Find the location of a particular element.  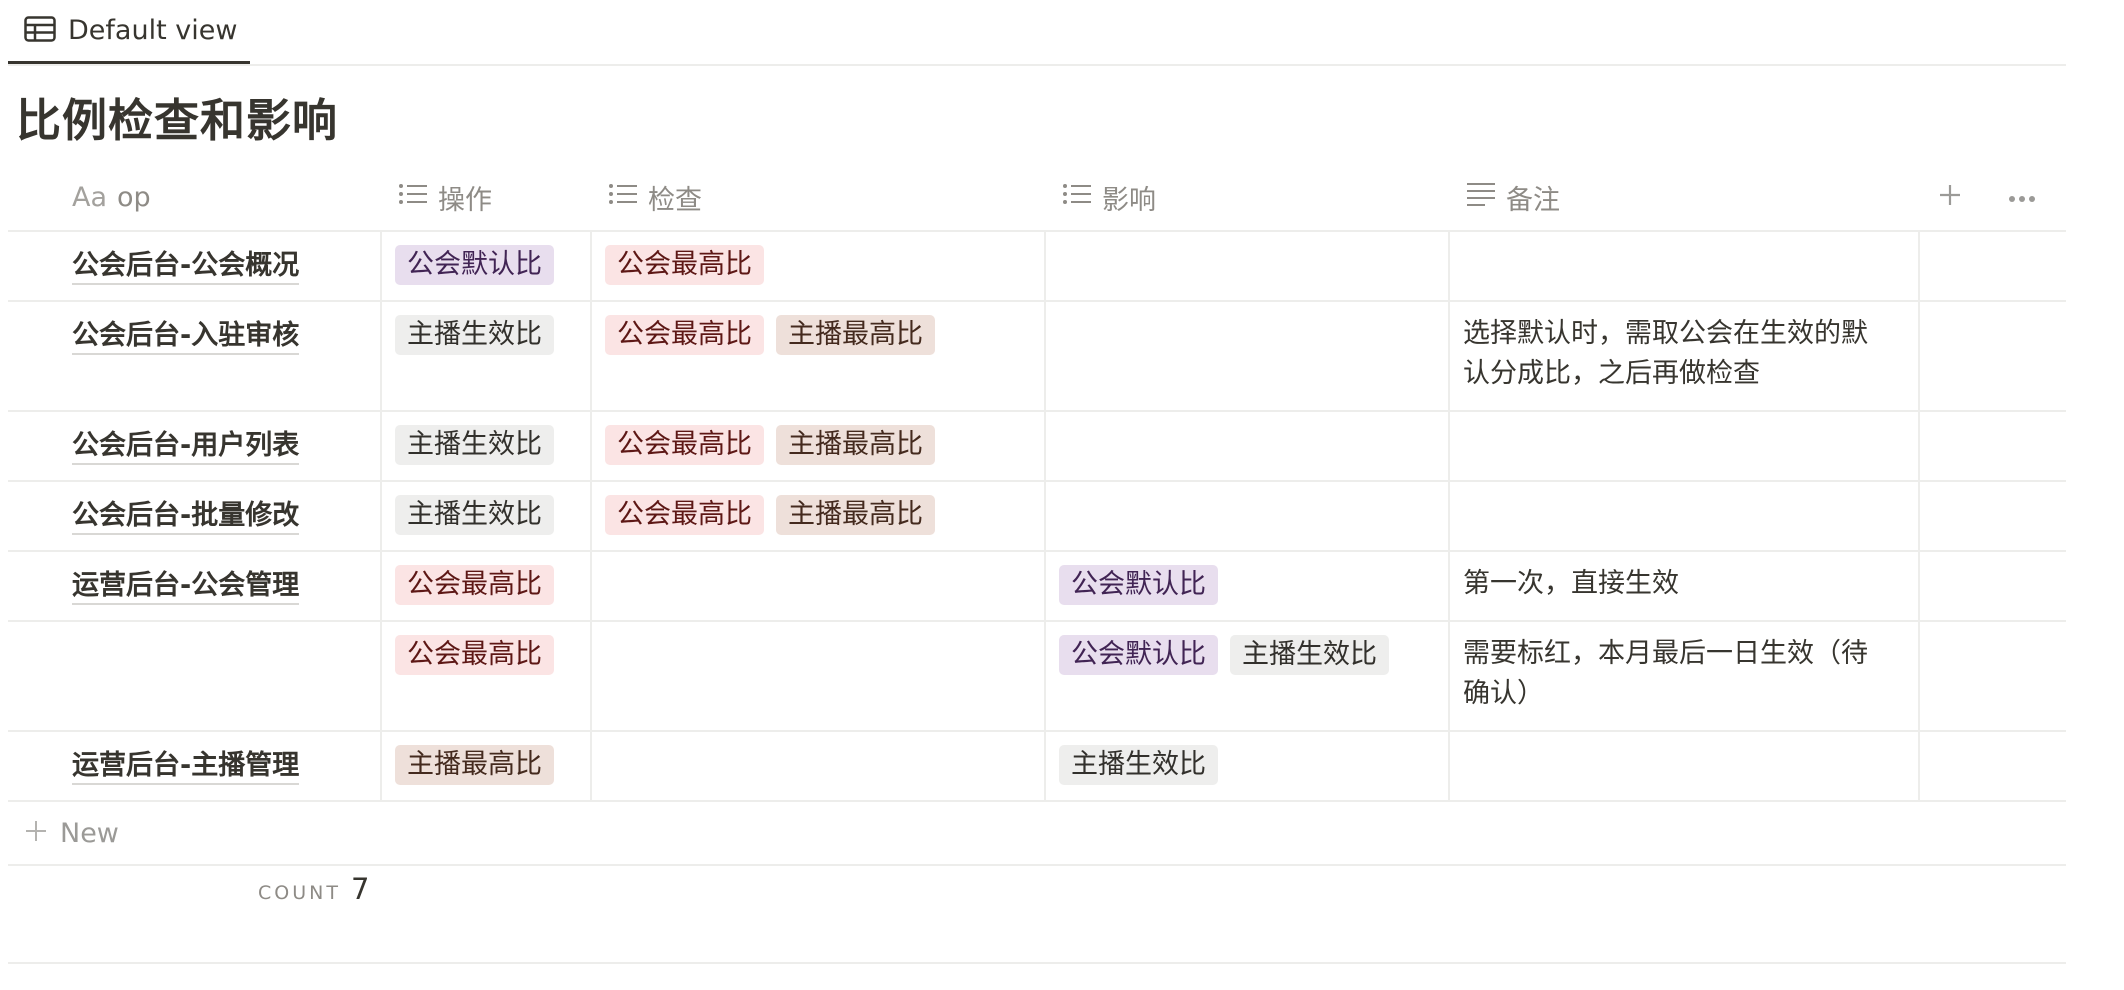

header-actions is located at coordinates (1987, 197).